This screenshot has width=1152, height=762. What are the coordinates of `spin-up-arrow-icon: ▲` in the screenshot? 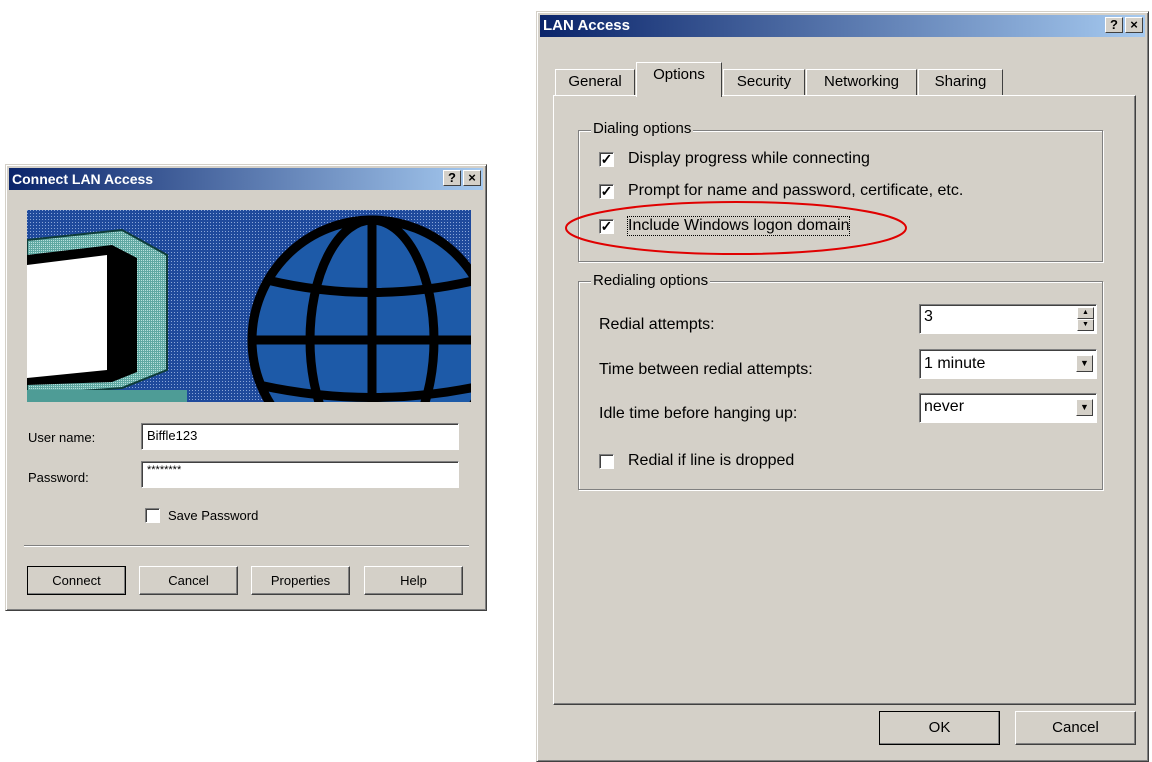 It's located at (1085, 313).